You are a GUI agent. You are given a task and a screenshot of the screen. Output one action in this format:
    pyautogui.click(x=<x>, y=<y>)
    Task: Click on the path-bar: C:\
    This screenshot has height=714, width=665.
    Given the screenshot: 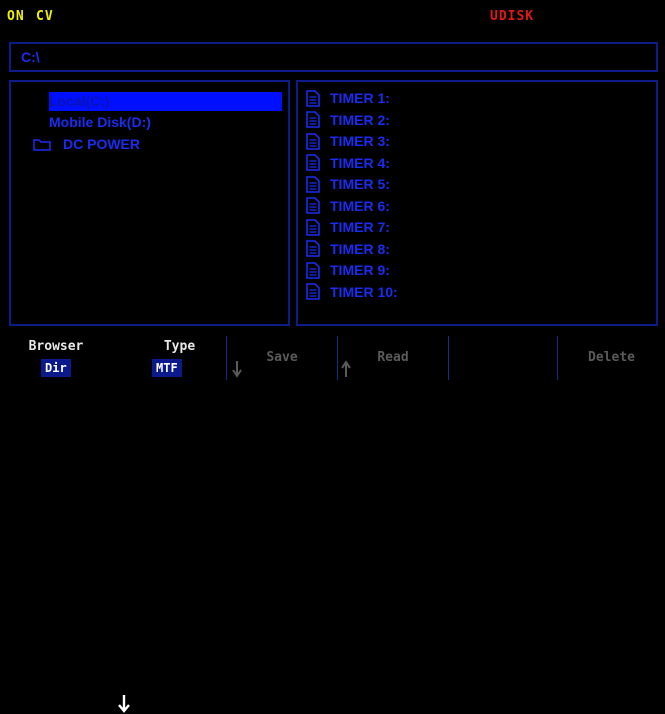 What is the action you would take?
    pyautogui.click(x=333, y=57)
    